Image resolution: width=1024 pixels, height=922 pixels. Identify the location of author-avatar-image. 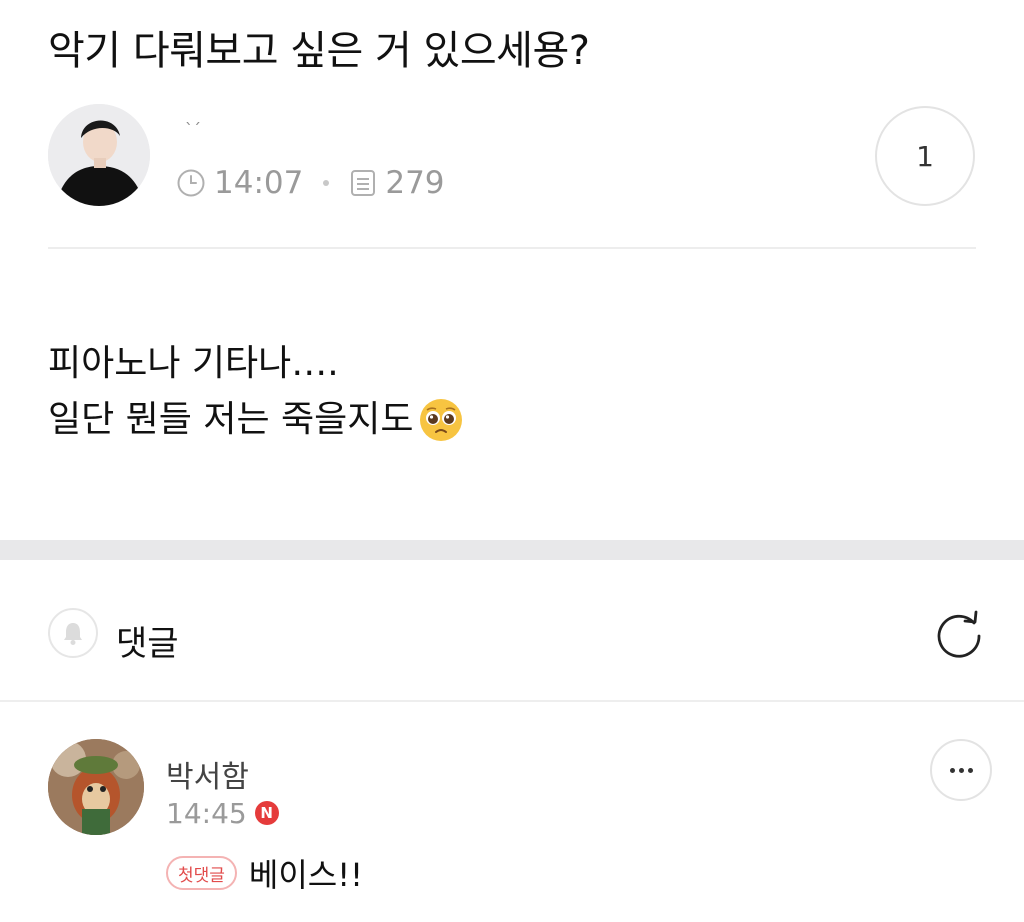
(99, 155).